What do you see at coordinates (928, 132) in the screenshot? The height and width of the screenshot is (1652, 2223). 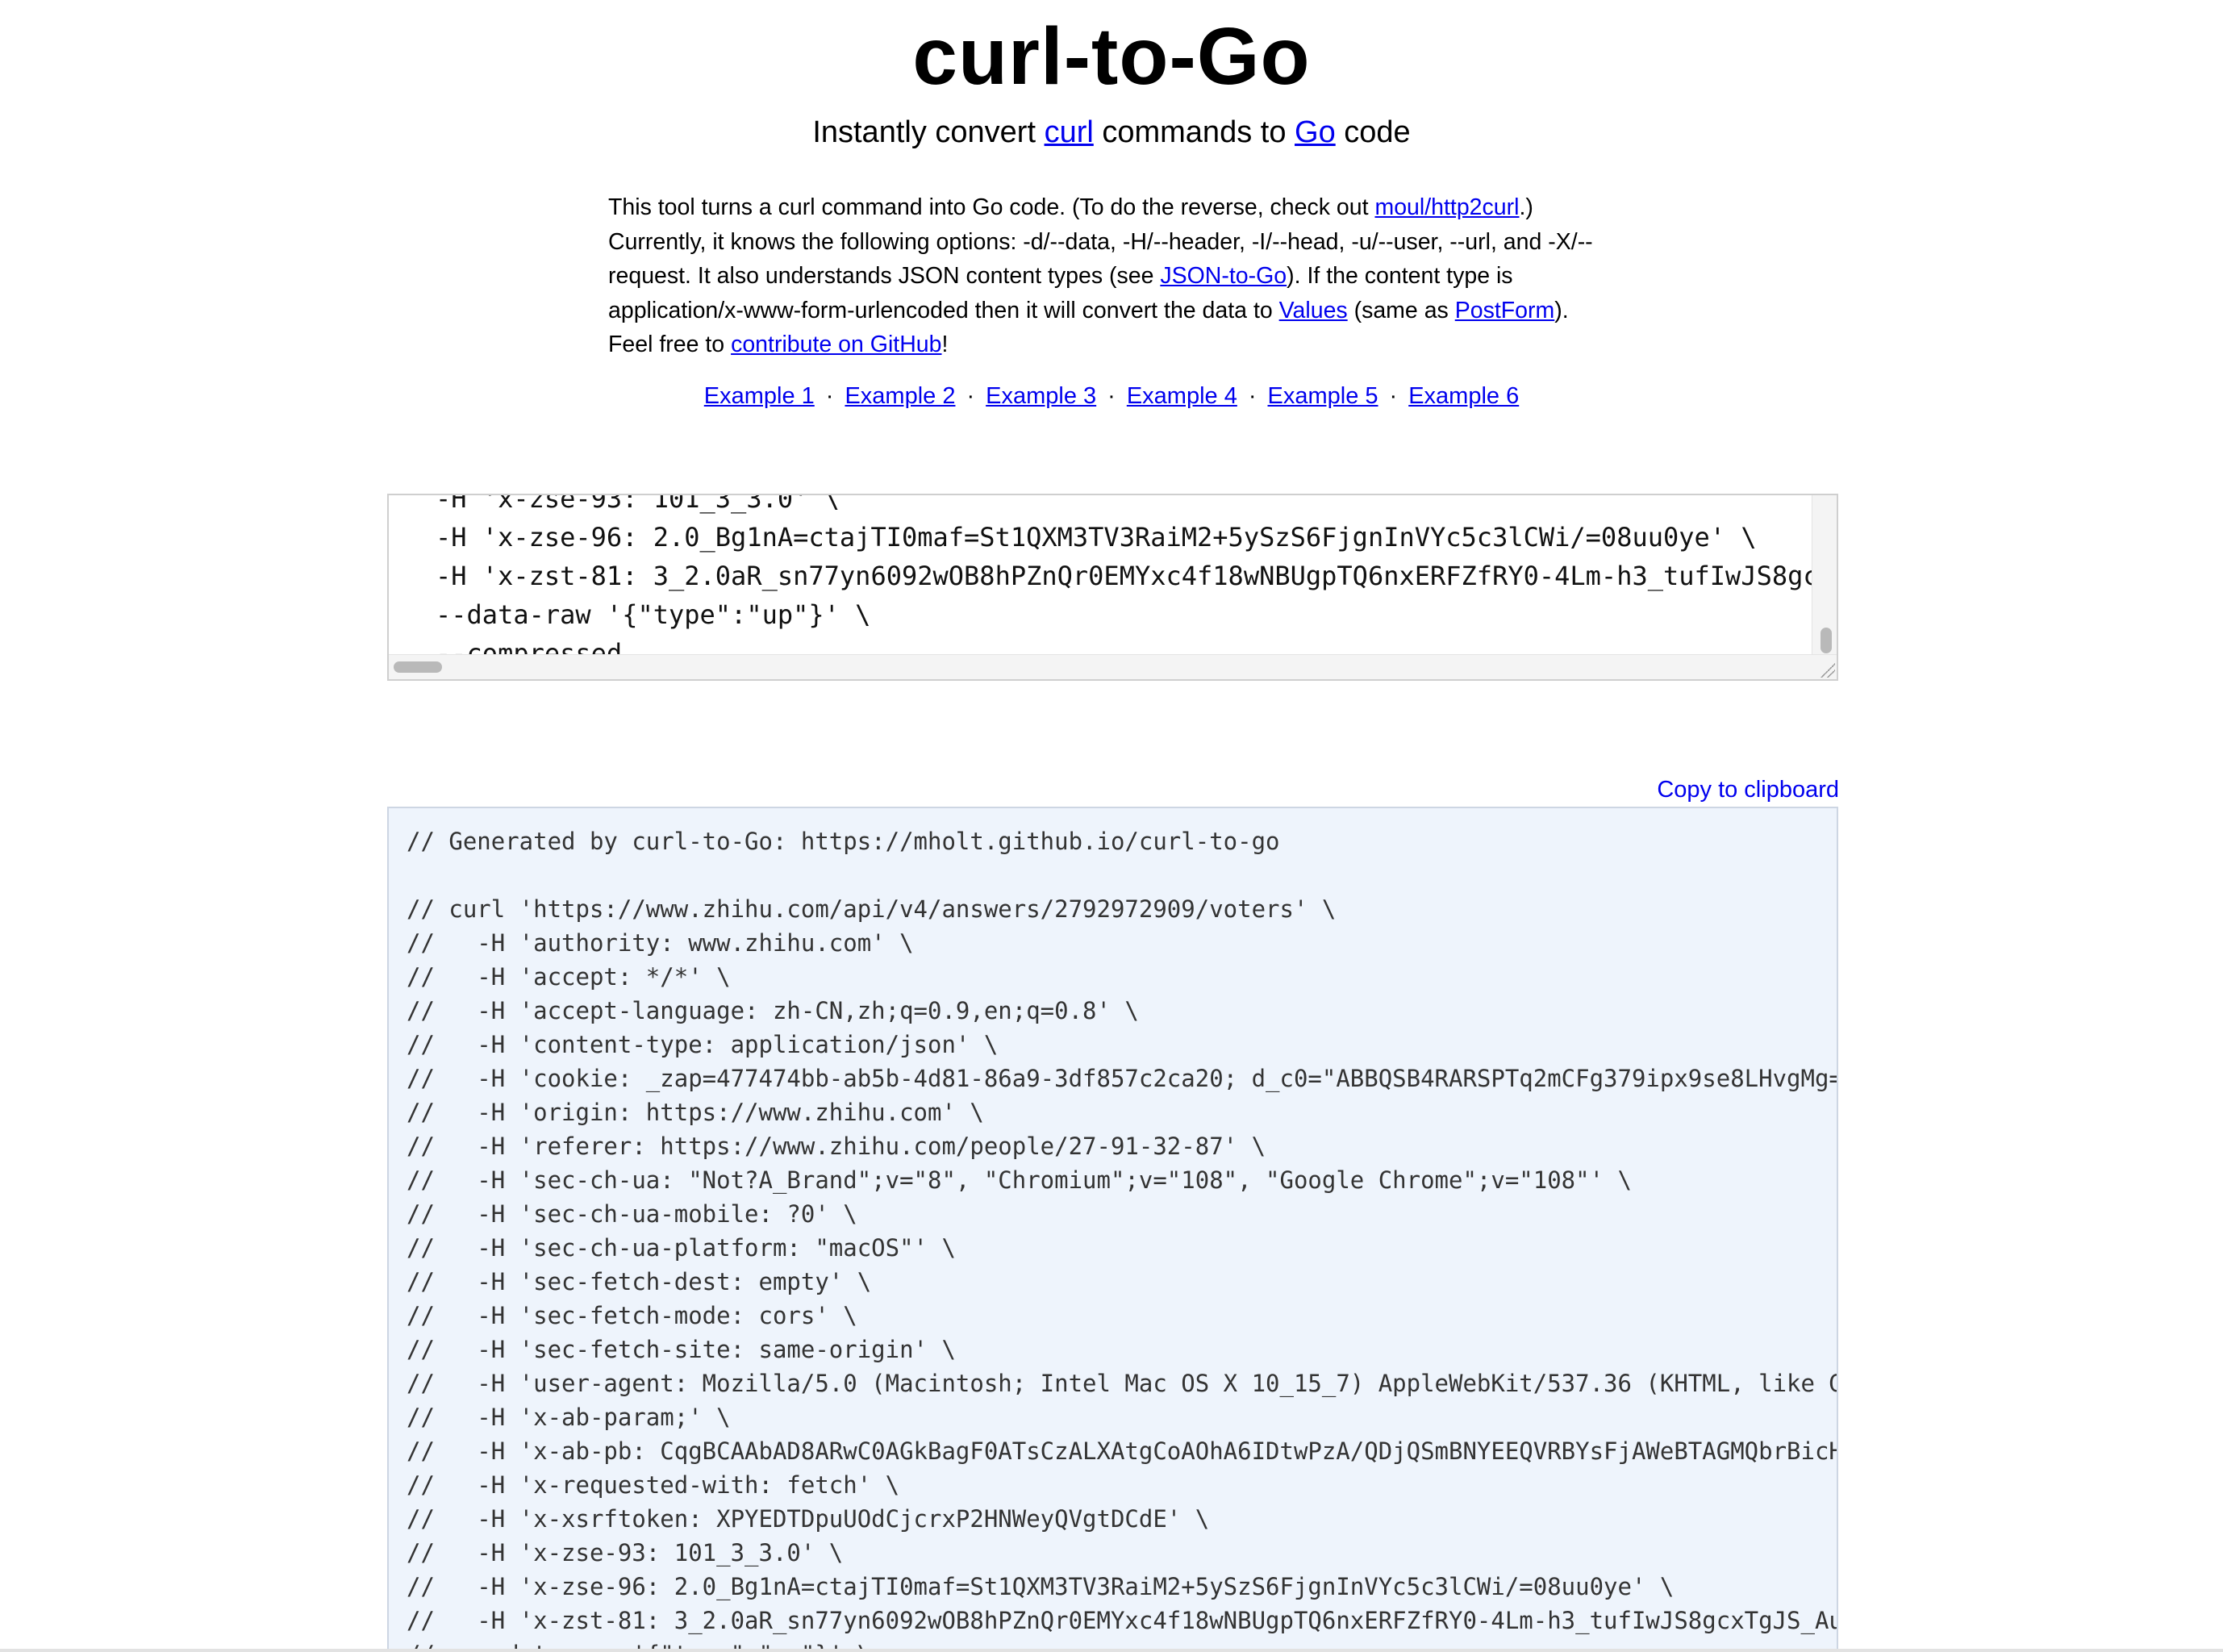 I see `subtitle-prefix: Instantly convert` at bounding box center [928, 132].